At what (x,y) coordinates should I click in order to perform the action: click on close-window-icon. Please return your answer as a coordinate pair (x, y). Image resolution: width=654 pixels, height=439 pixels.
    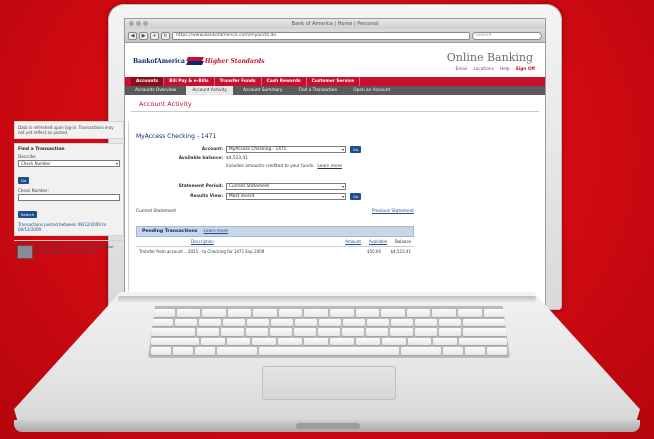
    Looking at the image, I should click on (131, 23).